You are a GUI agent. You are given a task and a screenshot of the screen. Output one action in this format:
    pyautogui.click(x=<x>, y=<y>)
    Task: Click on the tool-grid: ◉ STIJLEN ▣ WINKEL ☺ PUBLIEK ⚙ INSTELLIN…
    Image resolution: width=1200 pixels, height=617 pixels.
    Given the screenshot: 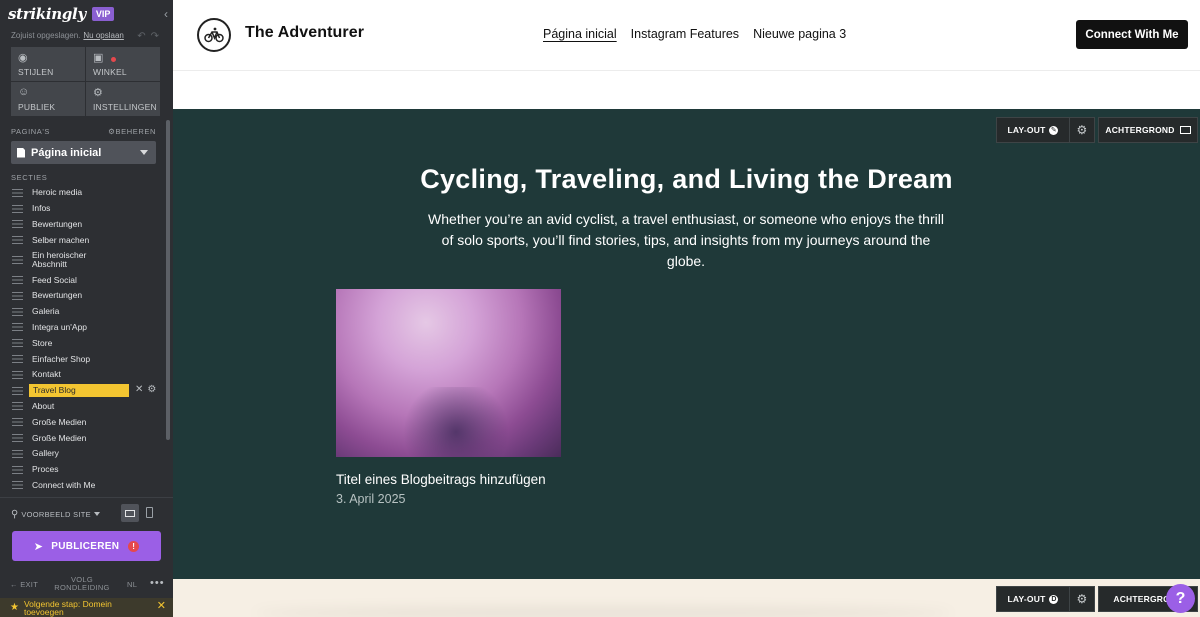 What is the action you would take?
    pyautogui.click(x=86, y=81)
    